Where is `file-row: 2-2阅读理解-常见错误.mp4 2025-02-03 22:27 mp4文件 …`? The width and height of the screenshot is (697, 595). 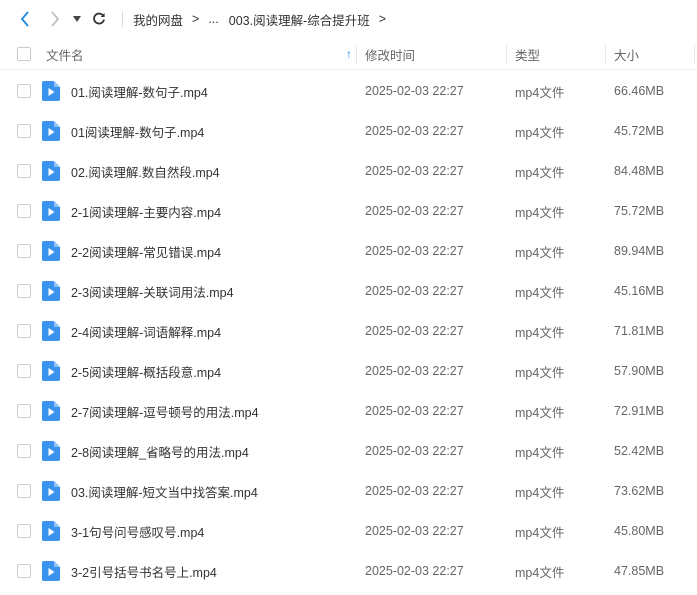
file-row: 2-2阅读理解-常见错误.mp4 2025-02-03 22:27 mp4文件 … is located at coordinates (348, 251).